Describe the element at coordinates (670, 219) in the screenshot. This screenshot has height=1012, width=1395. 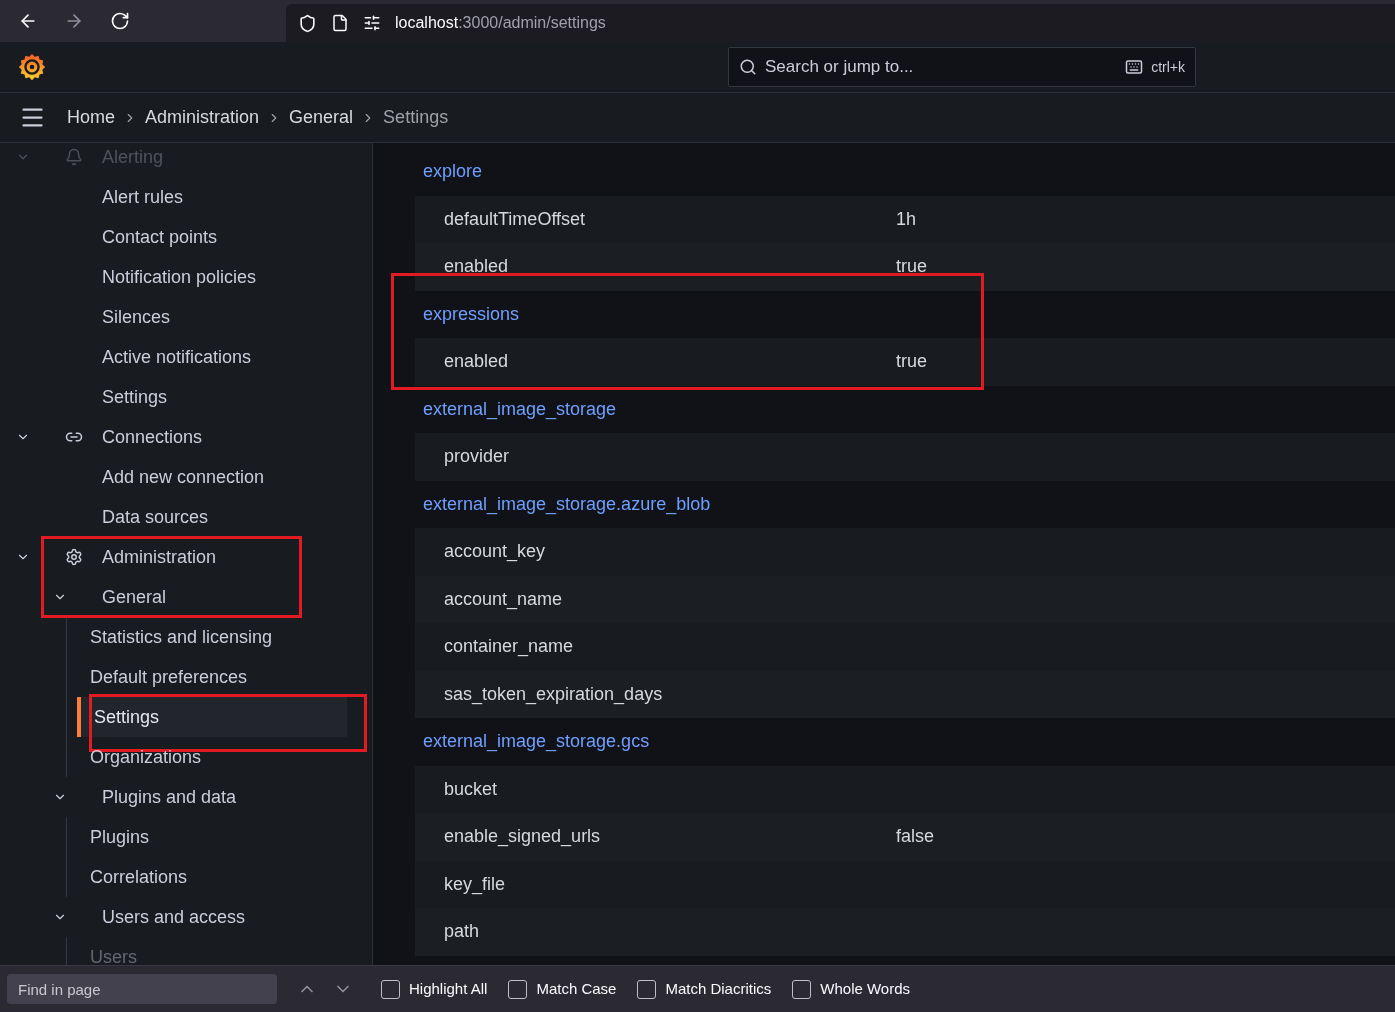
I see `setting-key: defaultTimeOffset` at that location.